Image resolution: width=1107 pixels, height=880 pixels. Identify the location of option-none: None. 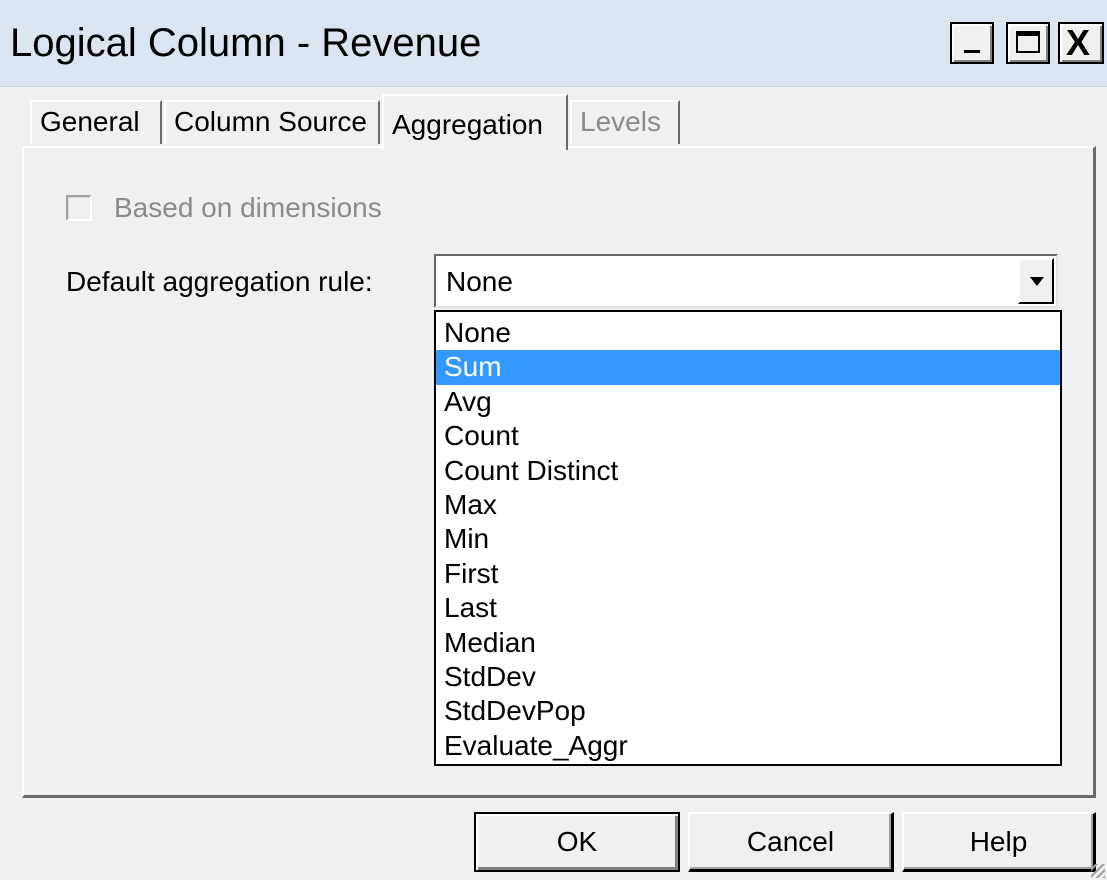
(748, 333).